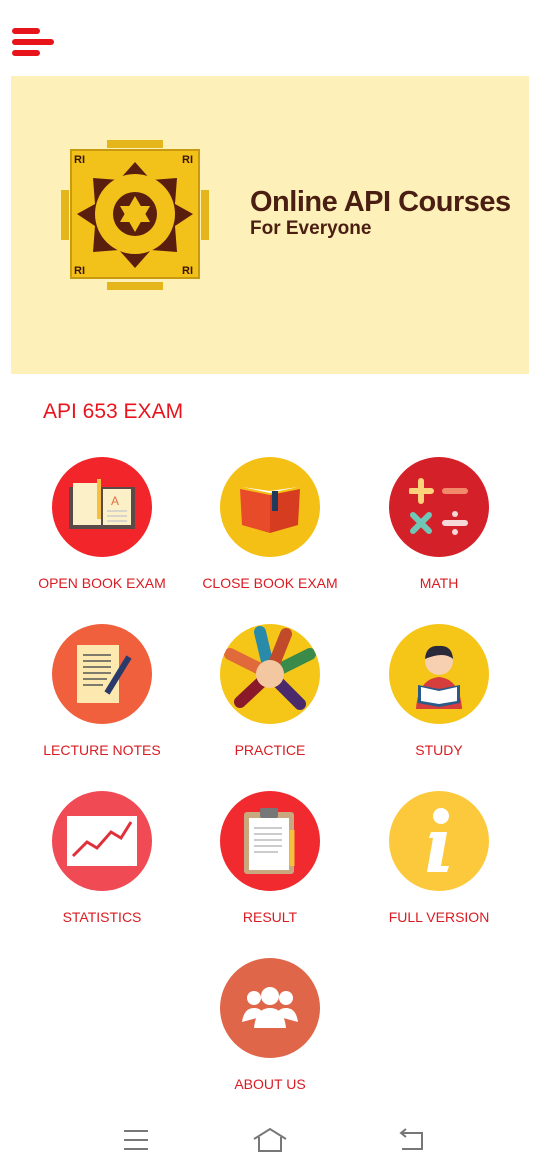  I want to click on team-hands-icon, so click(270, 674).